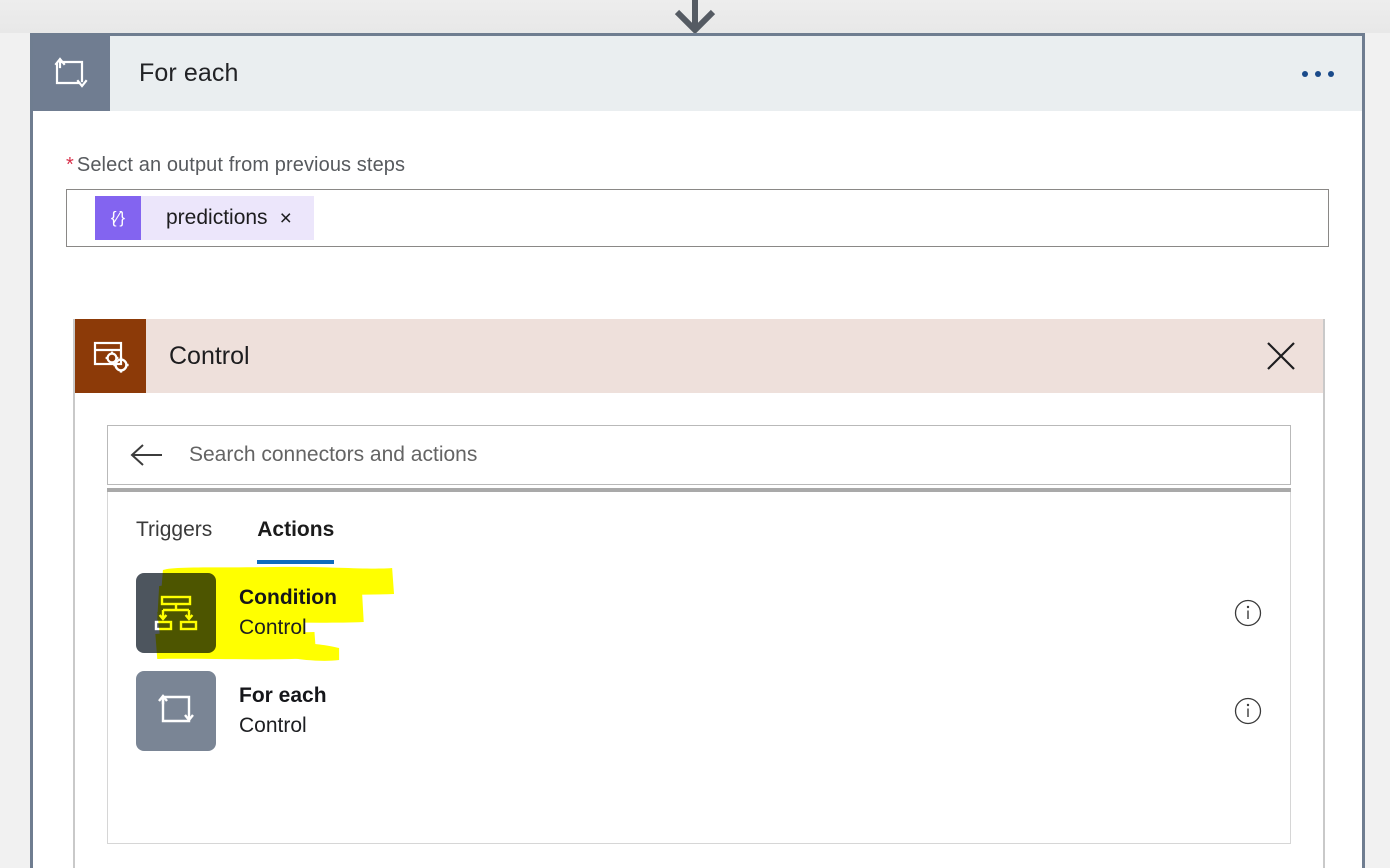  Describe the element at coordinates (699, 528) in the screenshot. I see `connector-tabs: Triggers Actions` at that location.